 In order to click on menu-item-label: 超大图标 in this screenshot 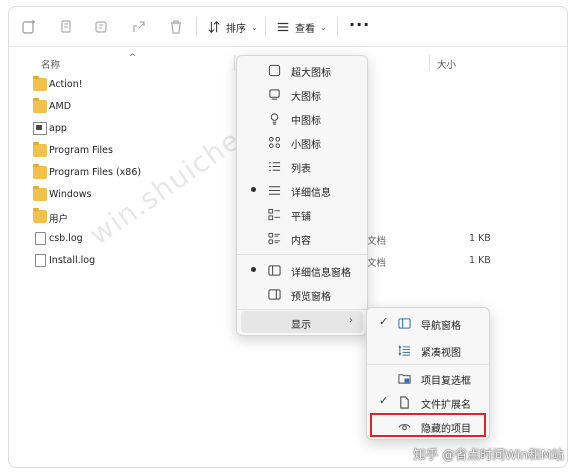, I will do `click(311, 73)`.